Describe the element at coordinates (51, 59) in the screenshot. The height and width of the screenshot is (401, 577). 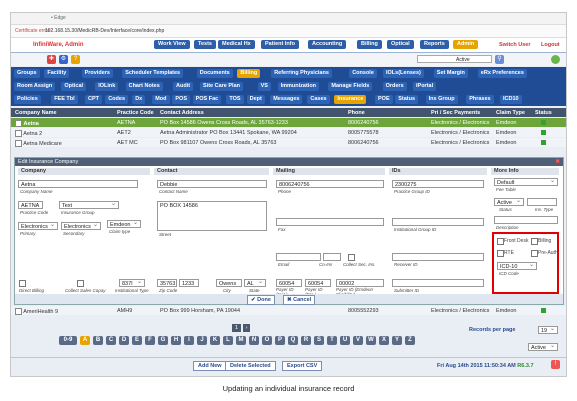
I see `tool-icon: ✚` at that location.